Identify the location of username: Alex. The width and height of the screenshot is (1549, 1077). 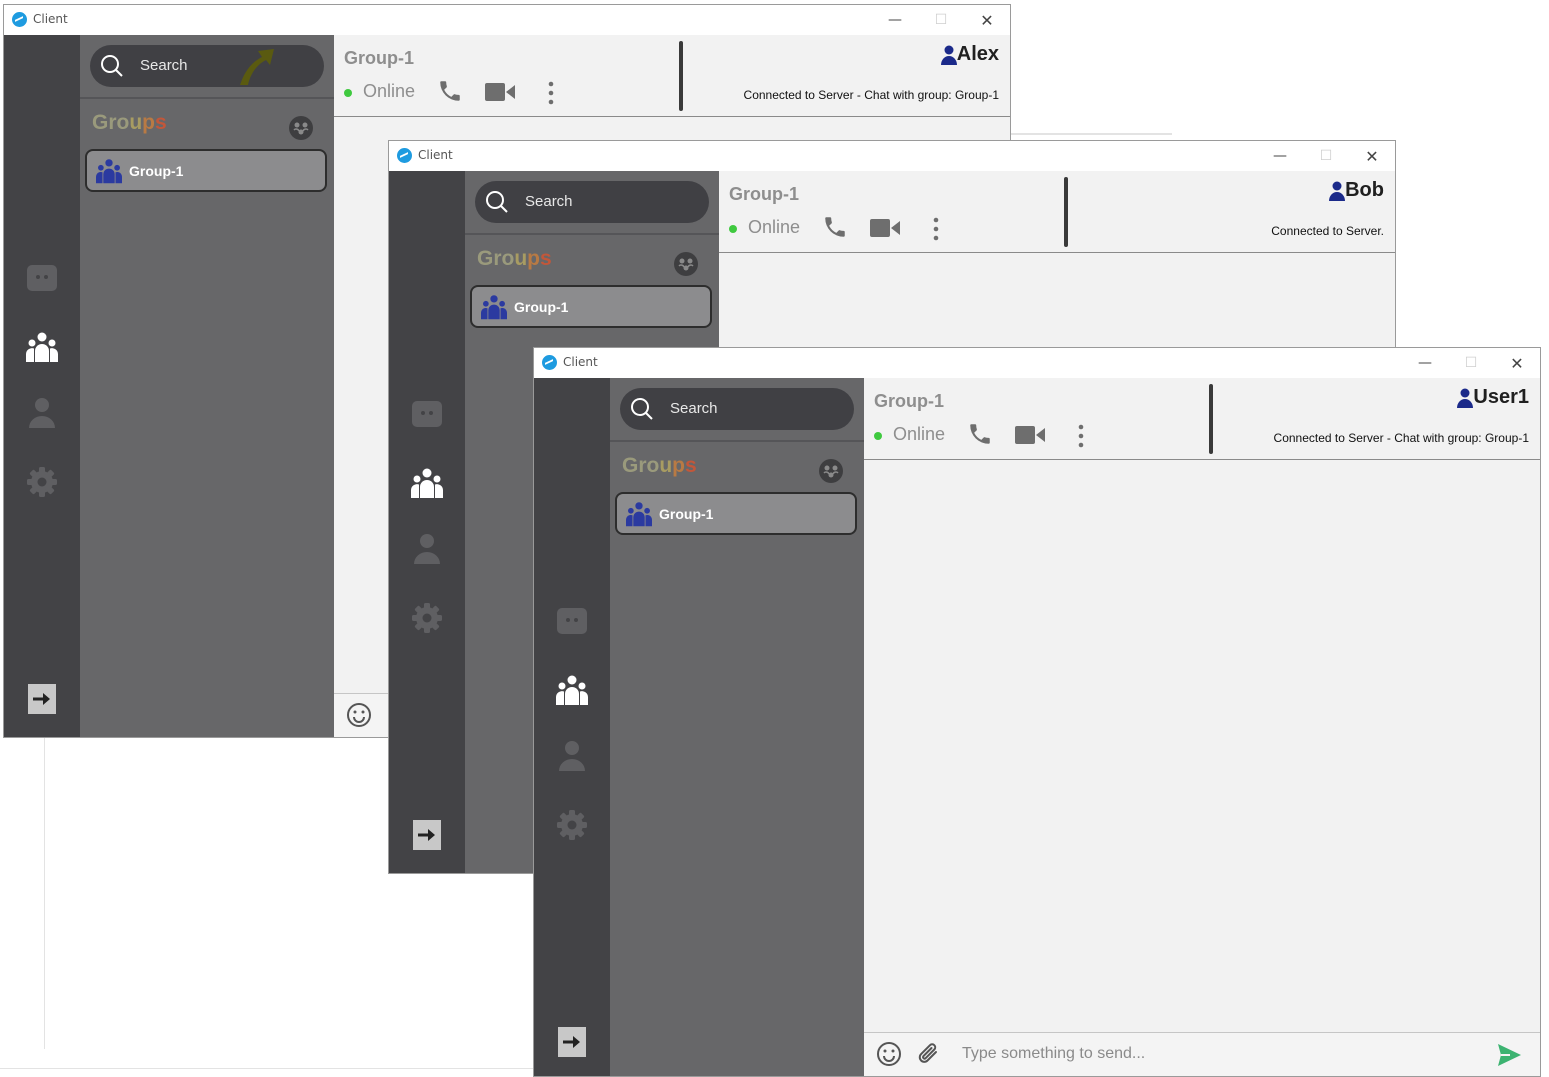
(977, 54).